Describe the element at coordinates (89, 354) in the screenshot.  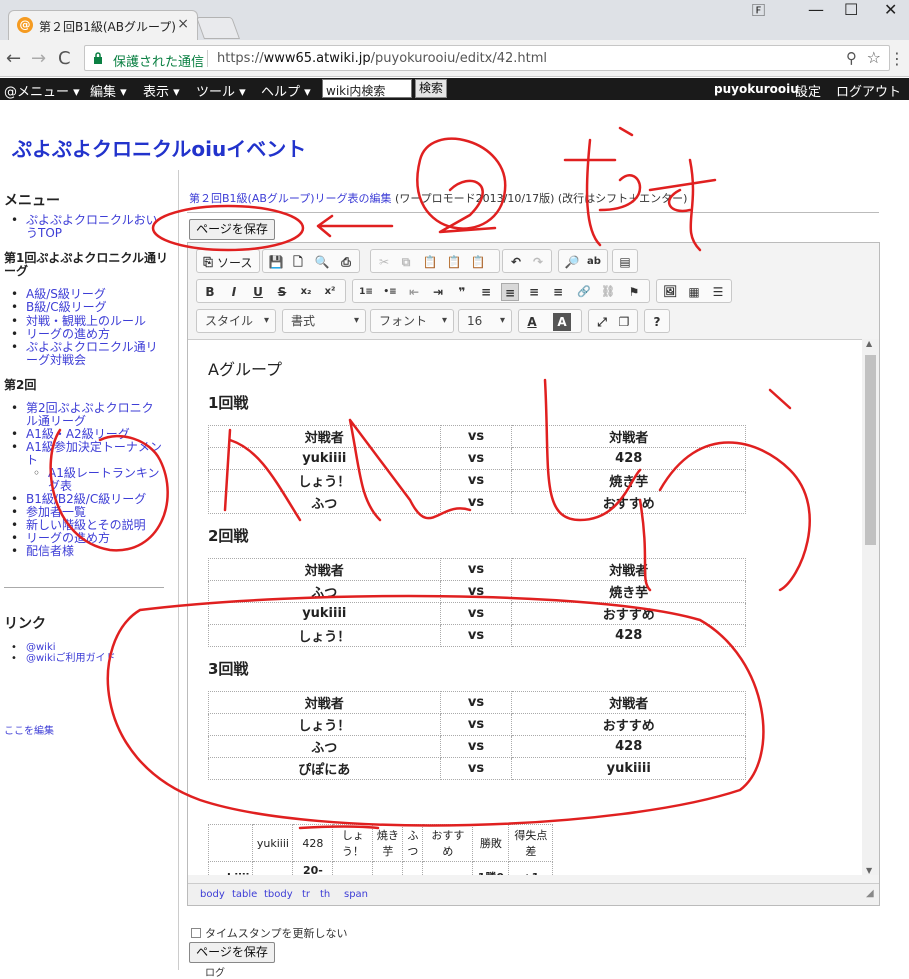
I see `sidebar-item-meetup: ぷよぷよクロニクル通リーグ対戦会` at that location.